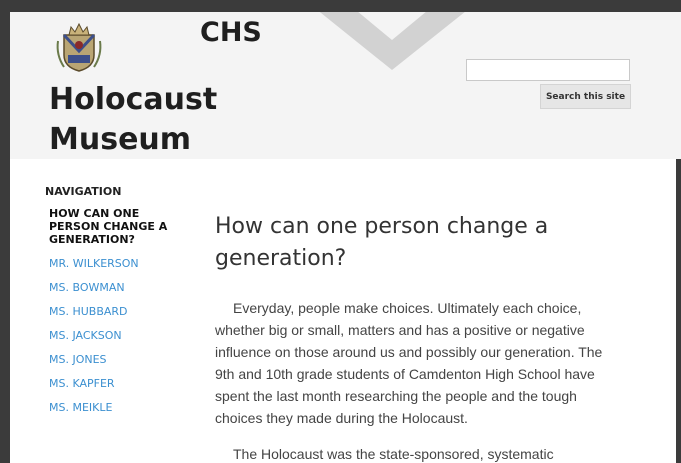  What do you see at coordinates (382, 242) in the screenshot?
I see `page-title: How can one person change a generation?` at bounding box center [382, 242].